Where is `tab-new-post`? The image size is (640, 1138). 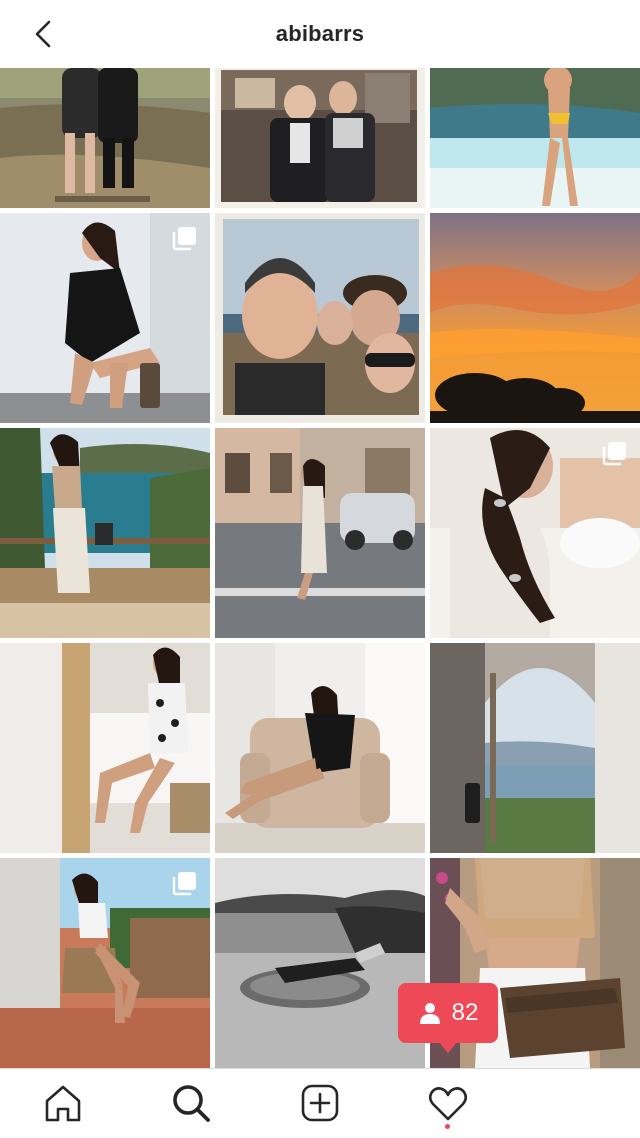 tab-new-post is located at coordinates (320, 1103).